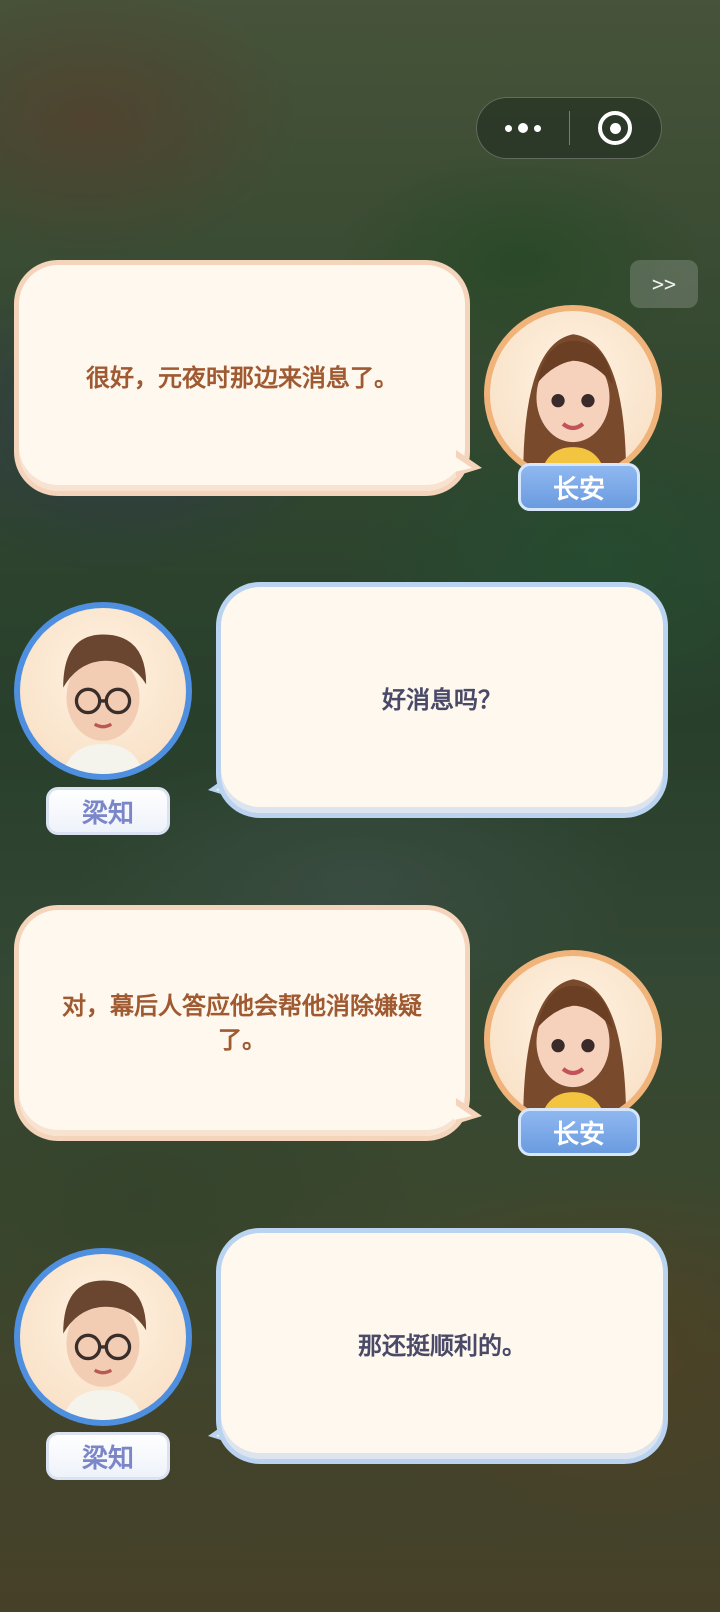 This screenshot has width=720, height=1612. I want to click on dialogue-bubble-2: 好消息吗？, so click(442, 700).